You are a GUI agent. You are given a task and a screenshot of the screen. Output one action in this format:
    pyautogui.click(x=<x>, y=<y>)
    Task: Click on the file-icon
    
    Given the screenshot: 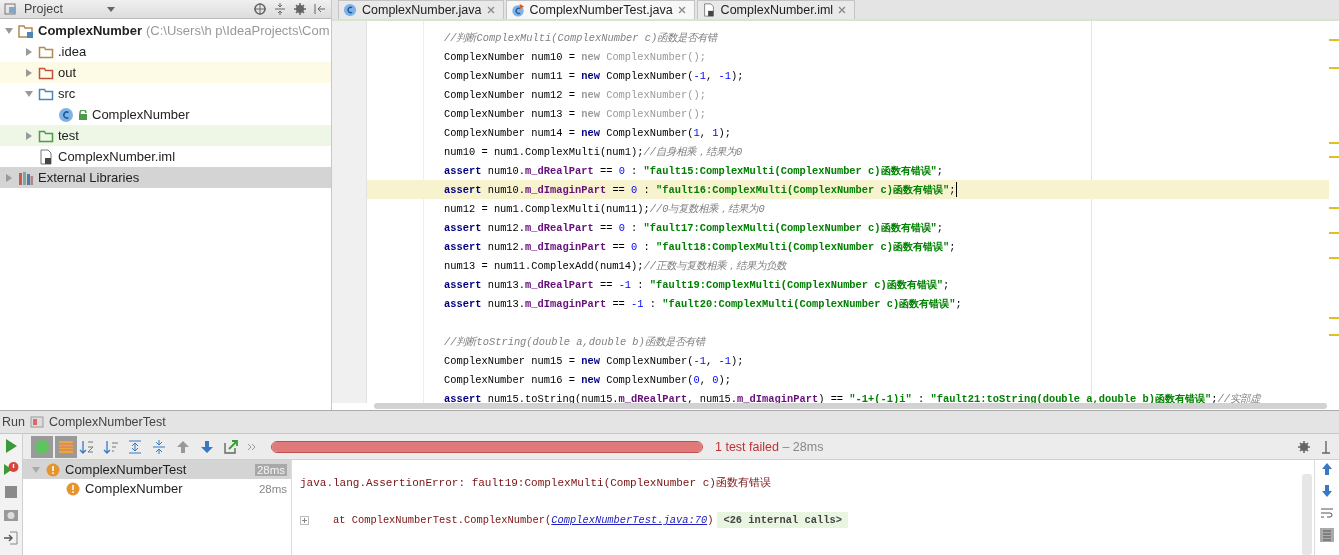 What is the action you would take?
    pyautogui.click(x=46, y=156)
    